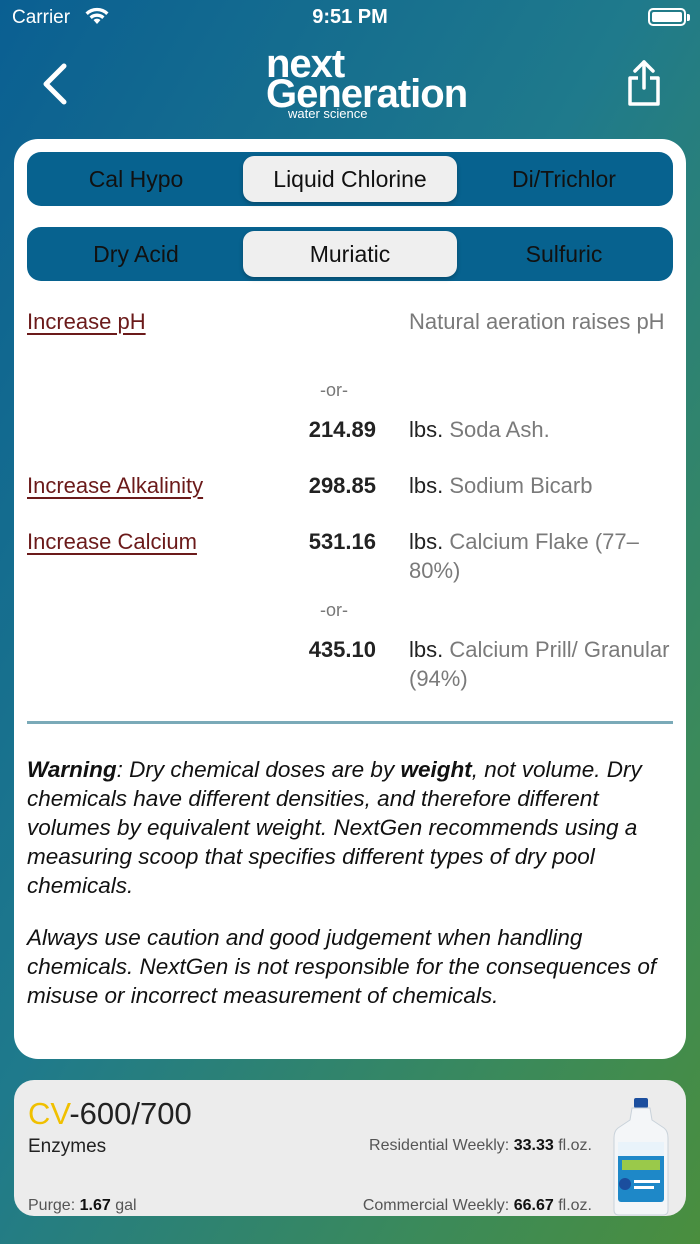 Image resolution: width=700 pixels, height=1244 pixels. I want to click on purge-dose: Purge: 1.67 gal, so click(82, 1206).